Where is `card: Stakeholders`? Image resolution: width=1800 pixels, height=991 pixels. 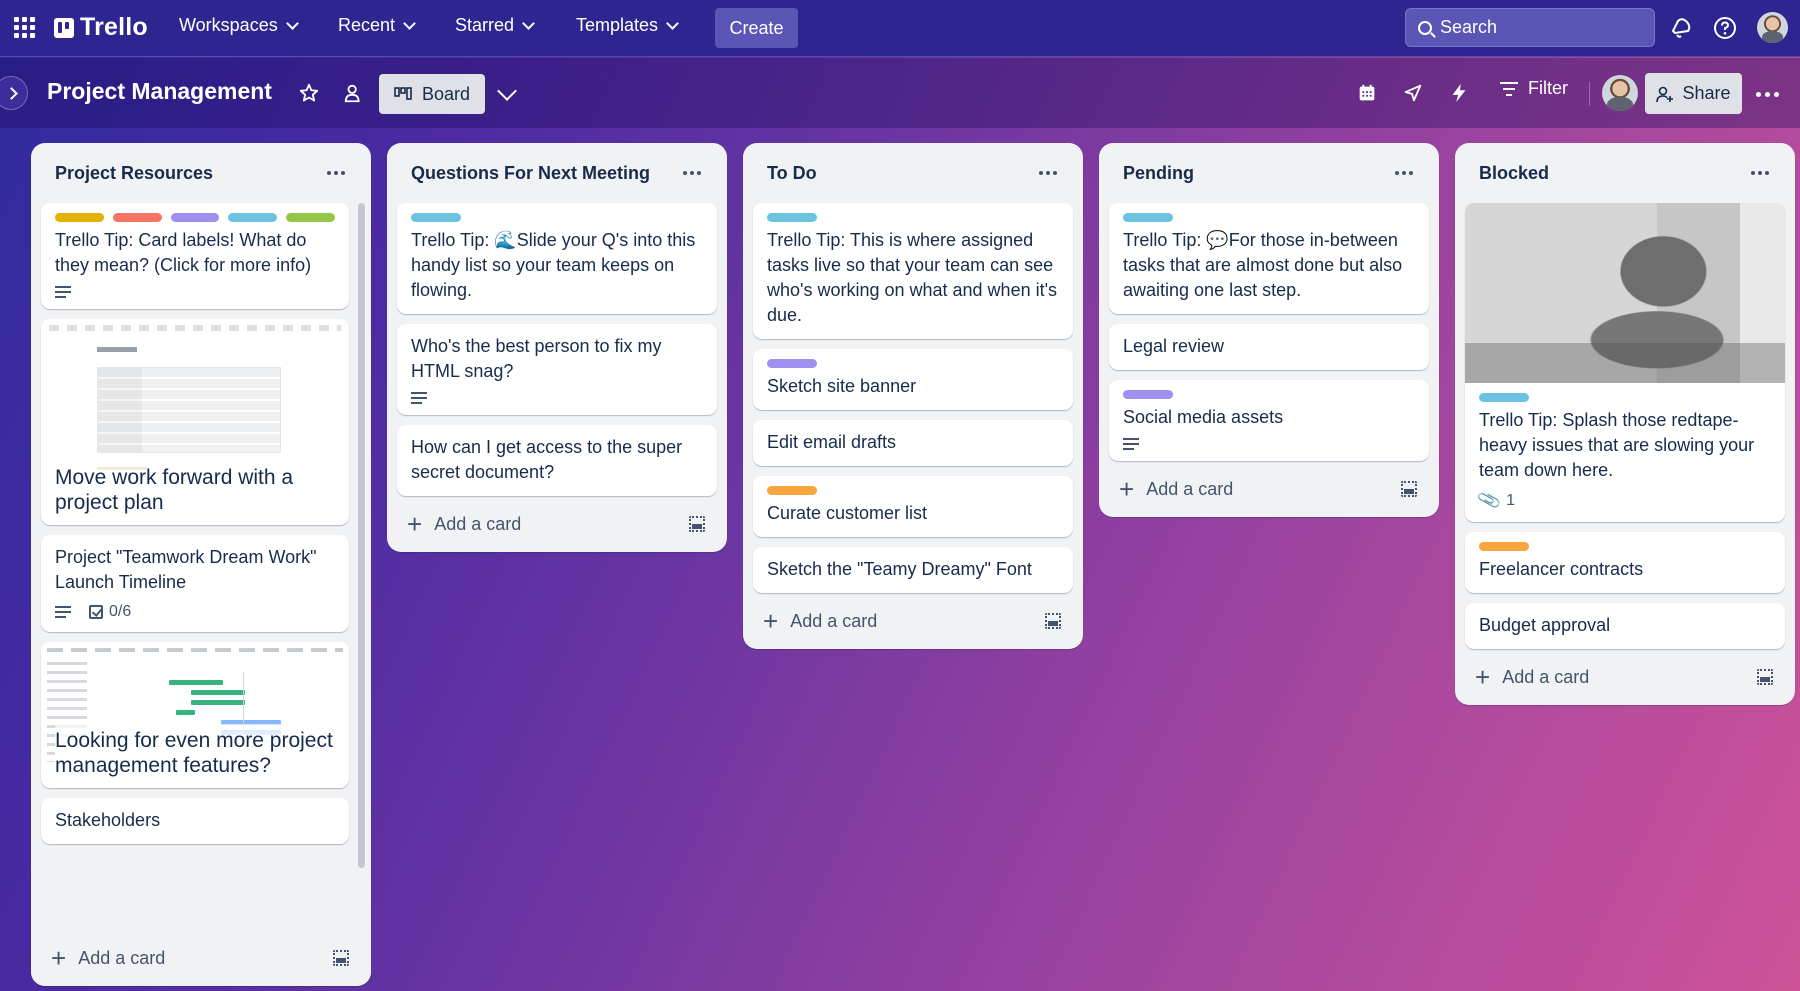 card: Stakeholders is located at coordinates (195, 821).